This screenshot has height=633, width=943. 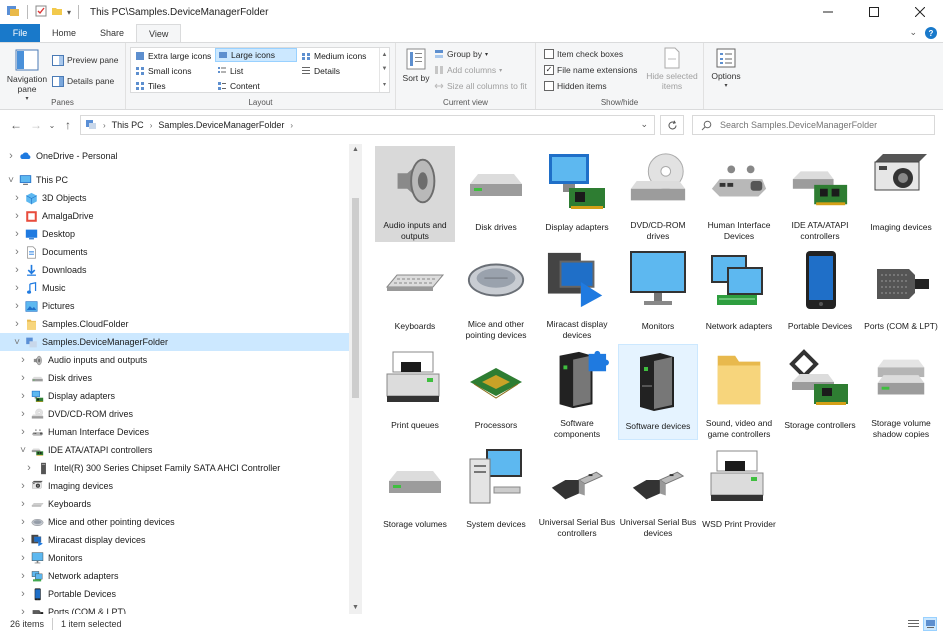 I want to click on item-disk-drives: Disk drives, so click(x=496, y=194).